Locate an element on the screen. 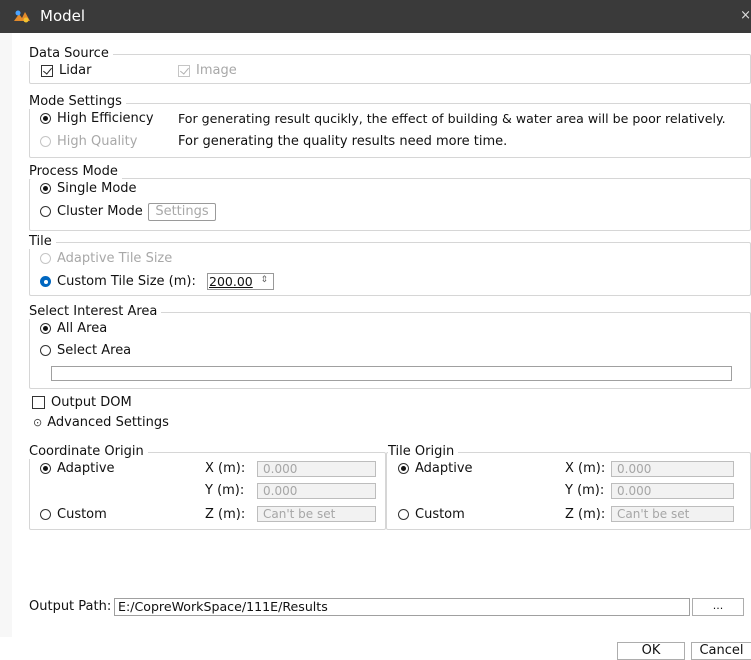  output-path-value: E:/CopreWorkSpace/111E/Results is located at coordinates (223, 606).